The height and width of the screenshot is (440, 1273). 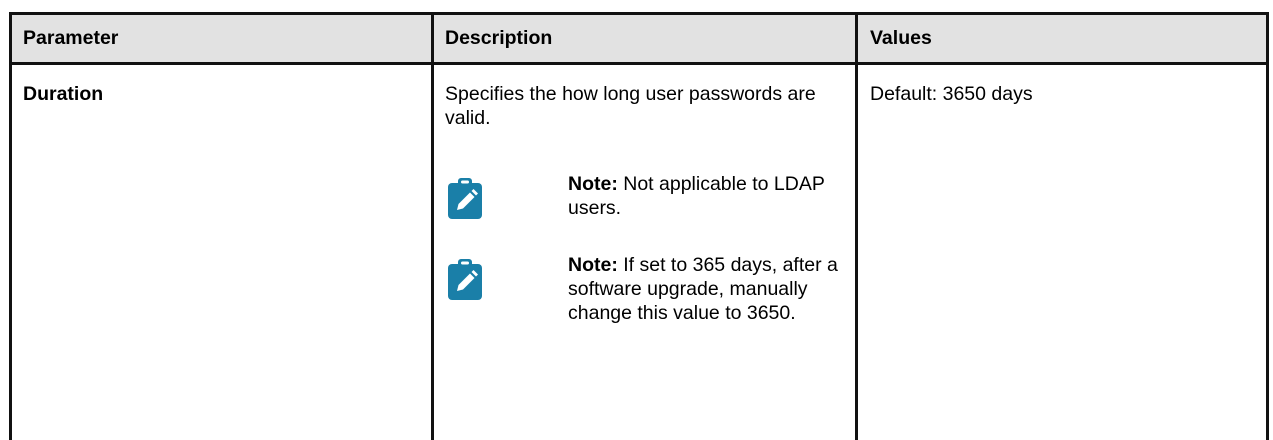 I want to click on header-values: Values, so click(x=901, y=38).